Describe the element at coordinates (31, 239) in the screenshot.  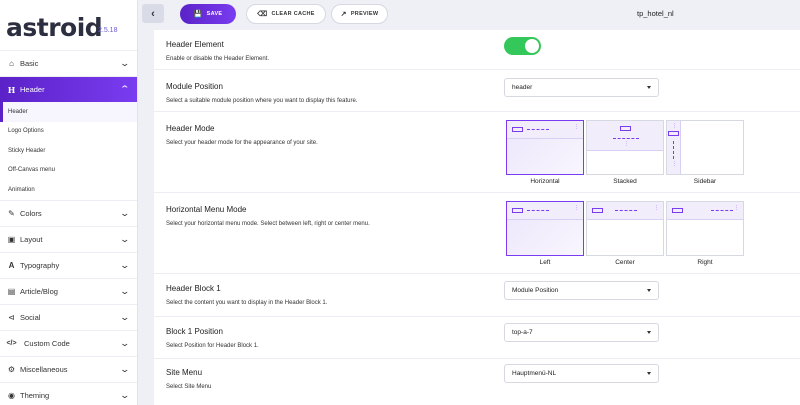
I see `sidebar-item-label: Layout` at that location.